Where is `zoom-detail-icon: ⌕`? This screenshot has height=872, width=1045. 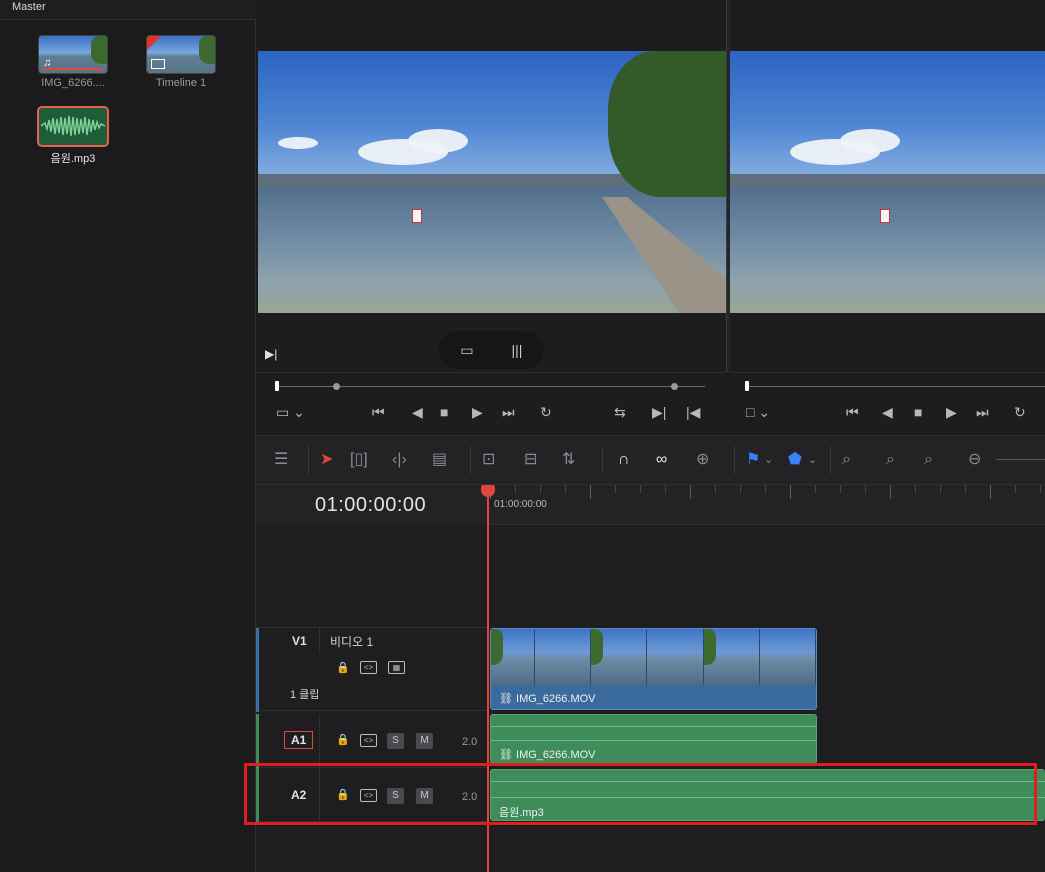
zoom-detail-icon: ⌕ is located at coordinates (890, 460).